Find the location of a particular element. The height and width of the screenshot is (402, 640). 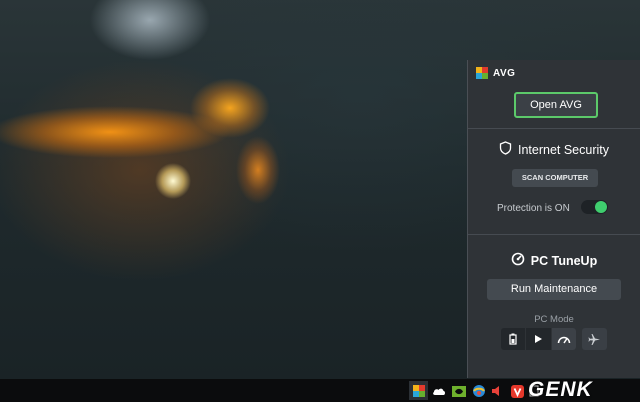

shield-icon is located at coordinates (505, 149).